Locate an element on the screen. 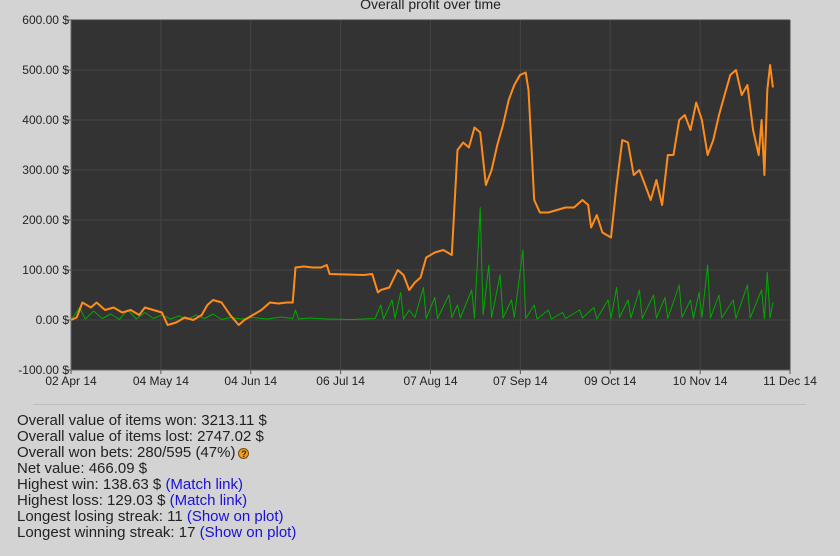 This screenshot has width=840, height=556. stat-items-lost-text: Overall value of items lost: 2747.02 $ is located at coordinates (140, 436).